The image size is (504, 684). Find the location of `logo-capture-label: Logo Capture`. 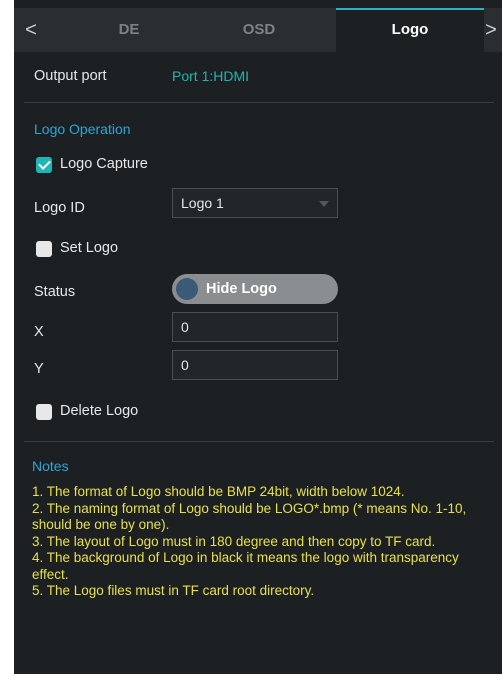

logo-capture-label: Logo Capture is located at coordinates (104, 164).